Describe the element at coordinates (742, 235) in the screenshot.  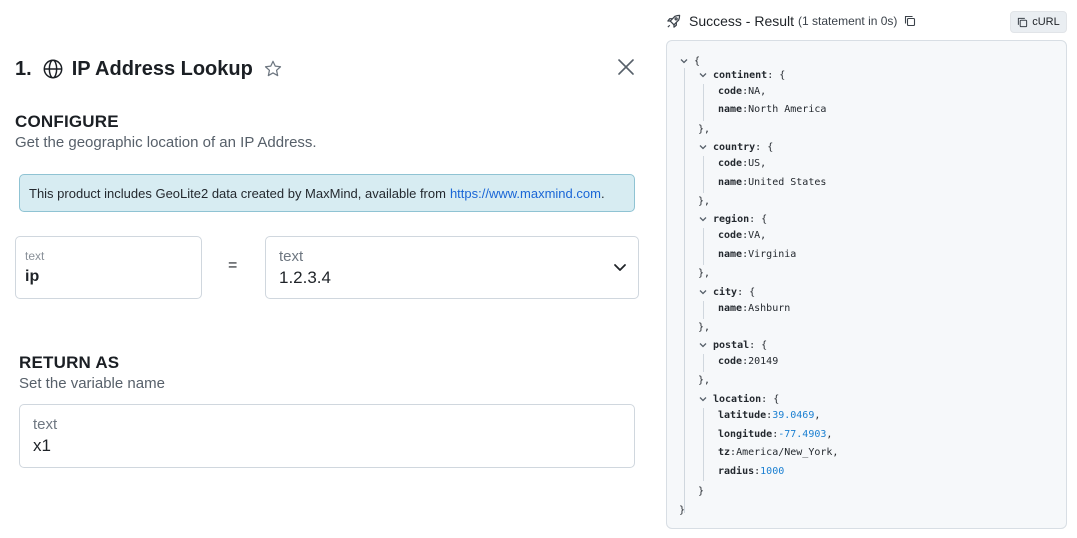
I see `json-line-region-code: code: VA,` at that location.